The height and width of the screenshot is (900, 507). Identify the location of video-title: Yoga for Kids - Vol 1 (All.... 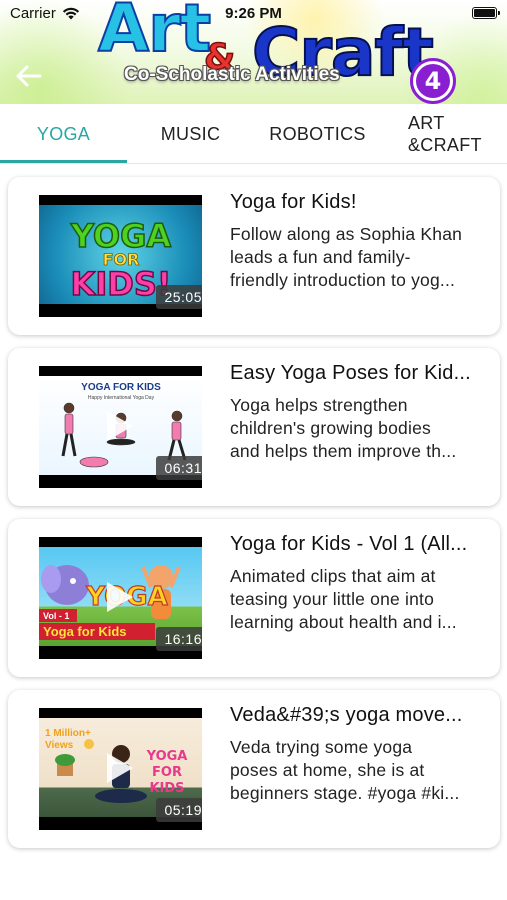
(349, 544).